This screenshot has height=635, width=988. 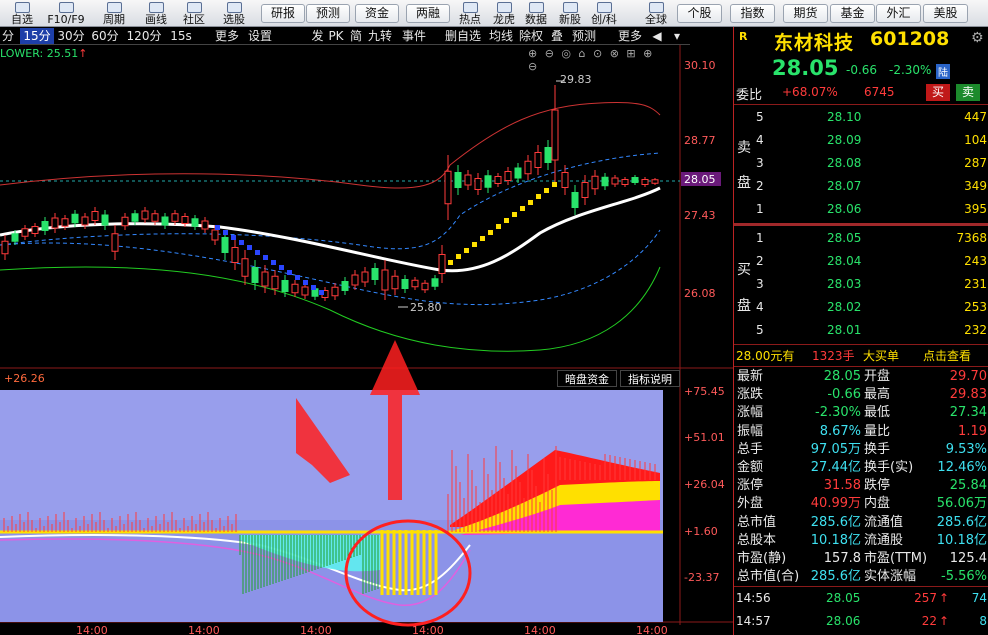 What do you see at coordinates (8, 36) in the screenshot?
I see `period-item-0: 分` at bounding box center [8, 36].